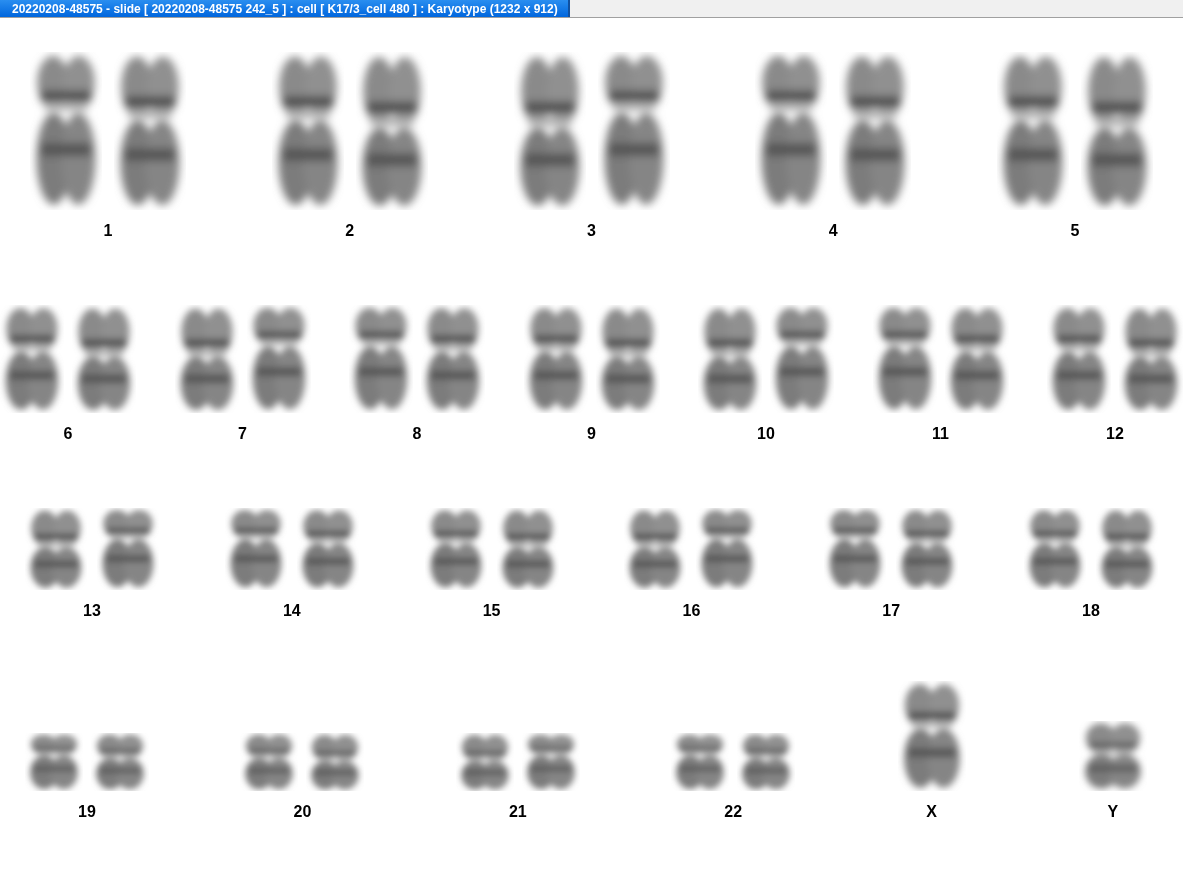  I want to click on chromosome-number: 19, so click(87, 812).